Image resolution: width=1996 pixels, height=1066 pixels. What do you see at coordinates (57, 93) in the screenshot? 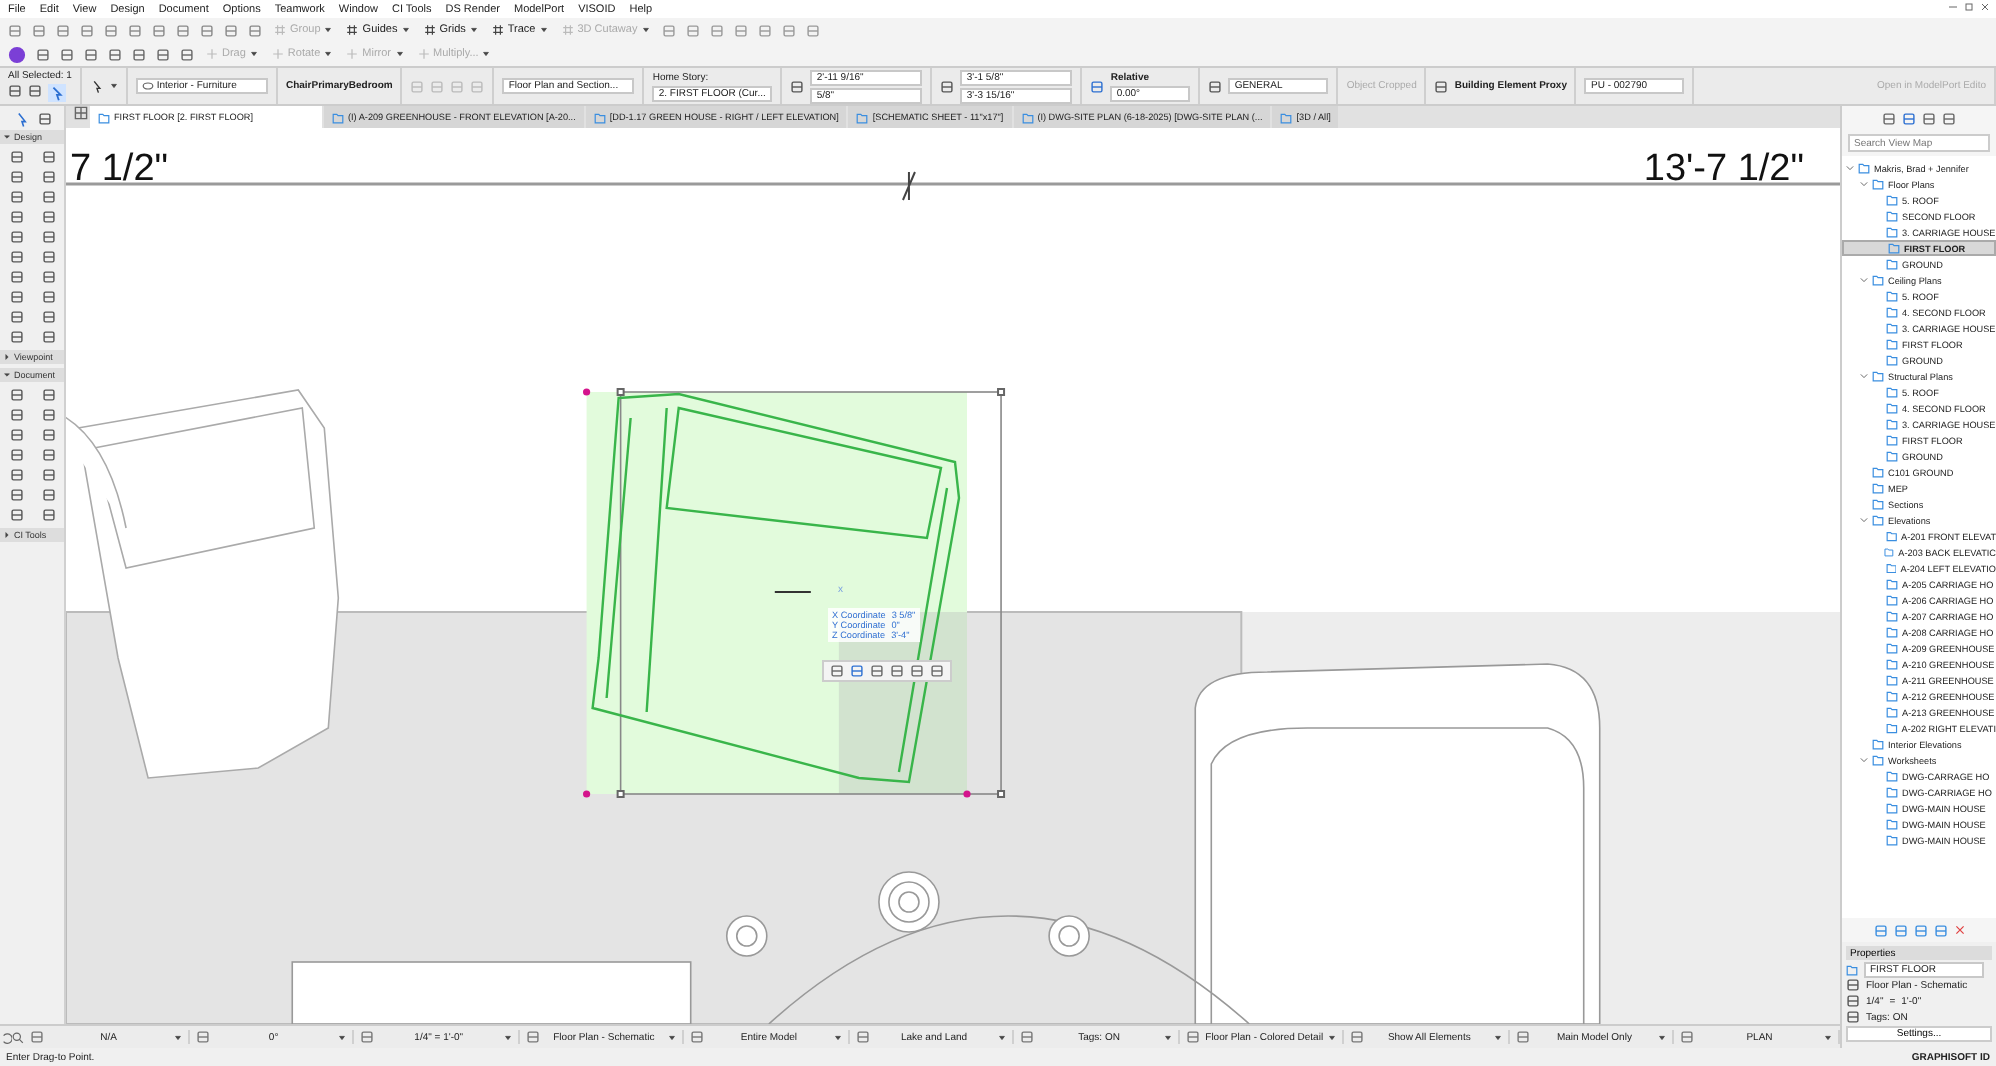
I see `pointer-icon` at bounding box center [57, 93].